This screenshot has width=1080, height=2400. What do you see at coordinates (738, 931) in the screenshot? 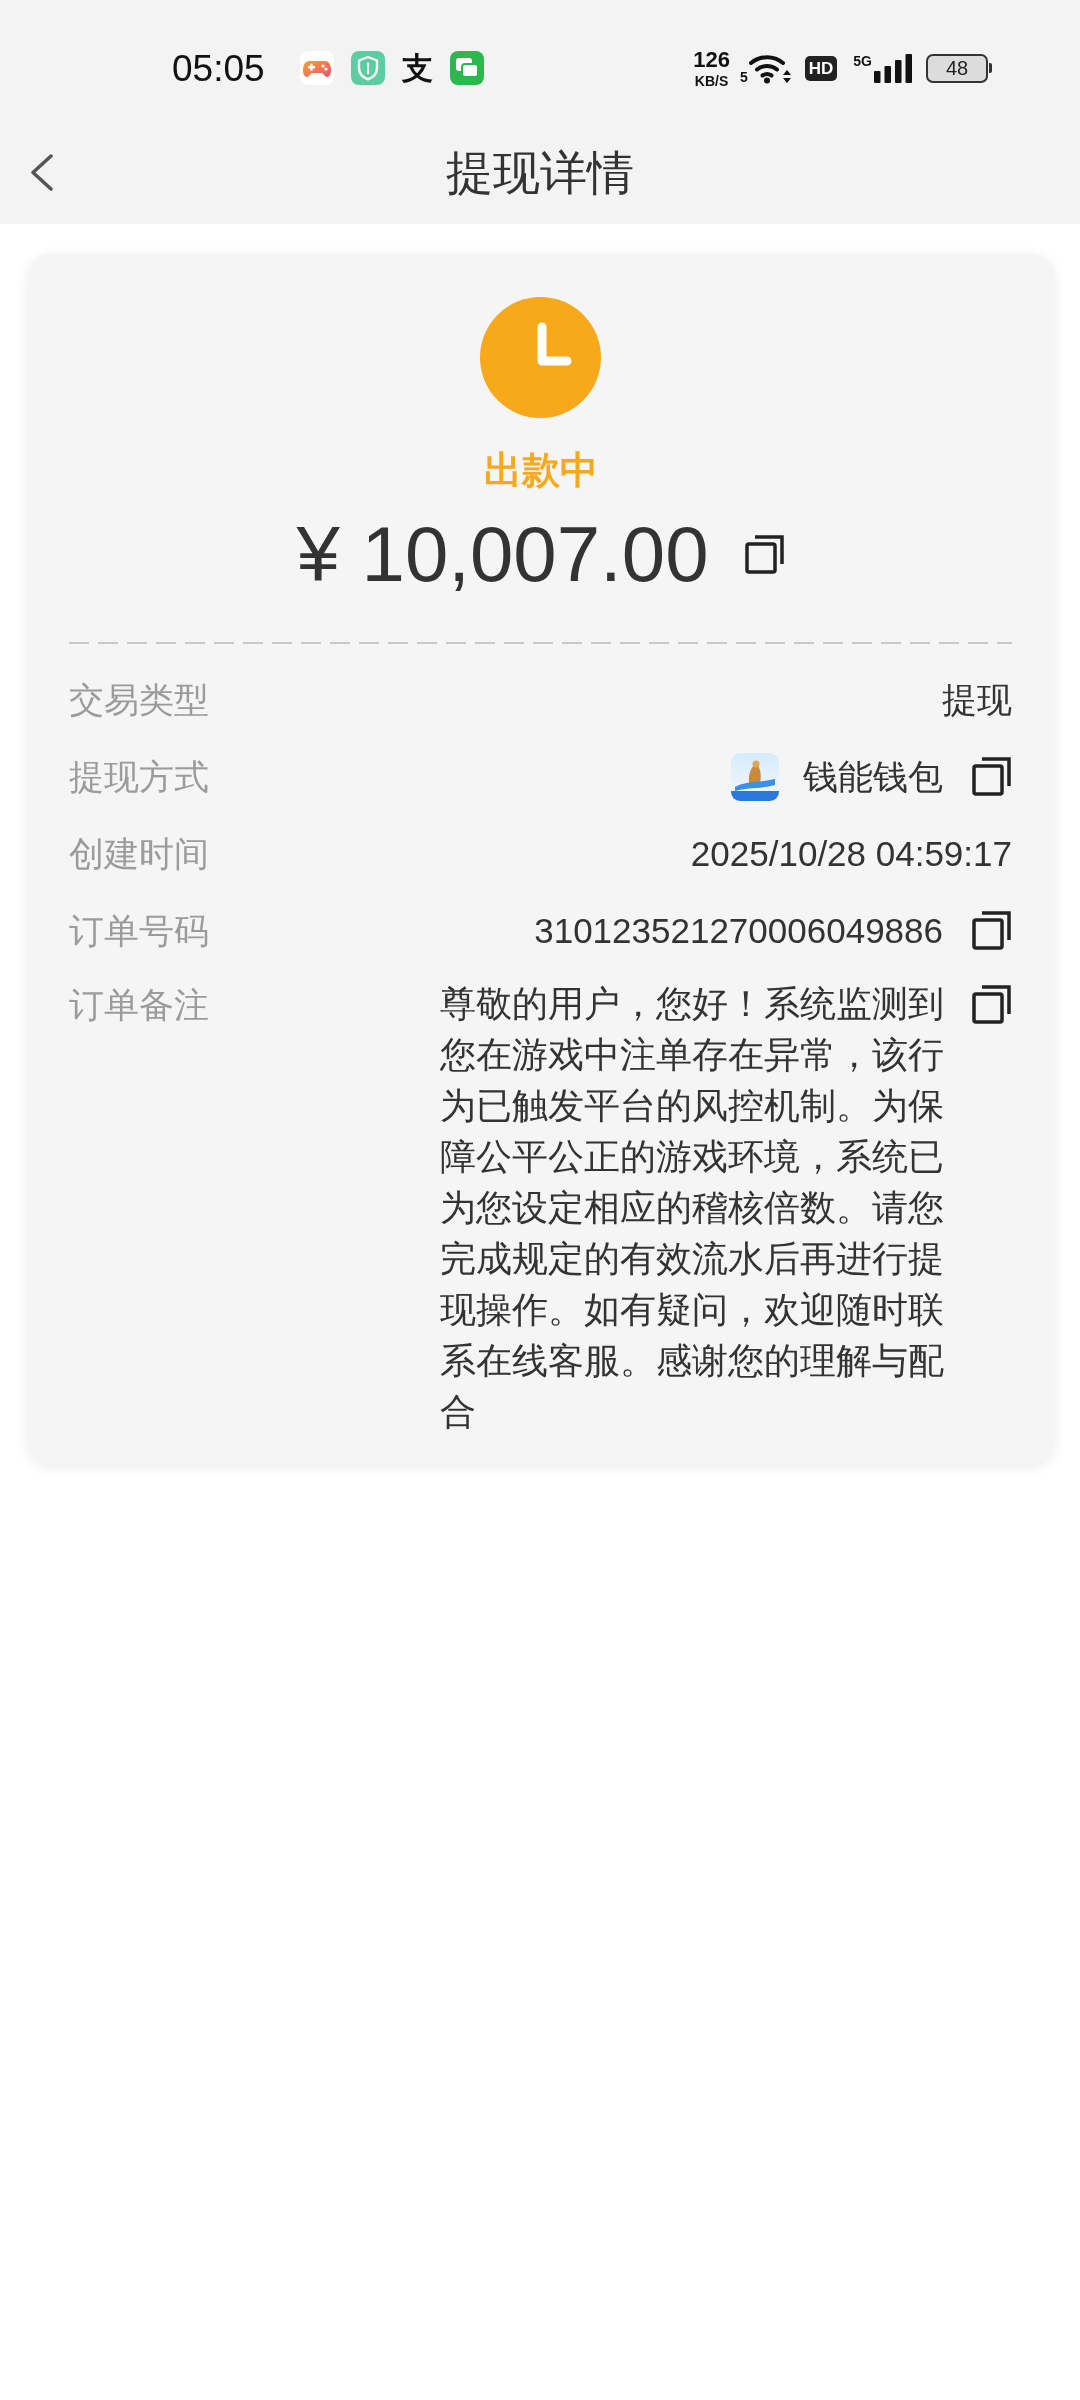
I see `detail-value: 310123521270006049886` at bounding box center [738, 931].